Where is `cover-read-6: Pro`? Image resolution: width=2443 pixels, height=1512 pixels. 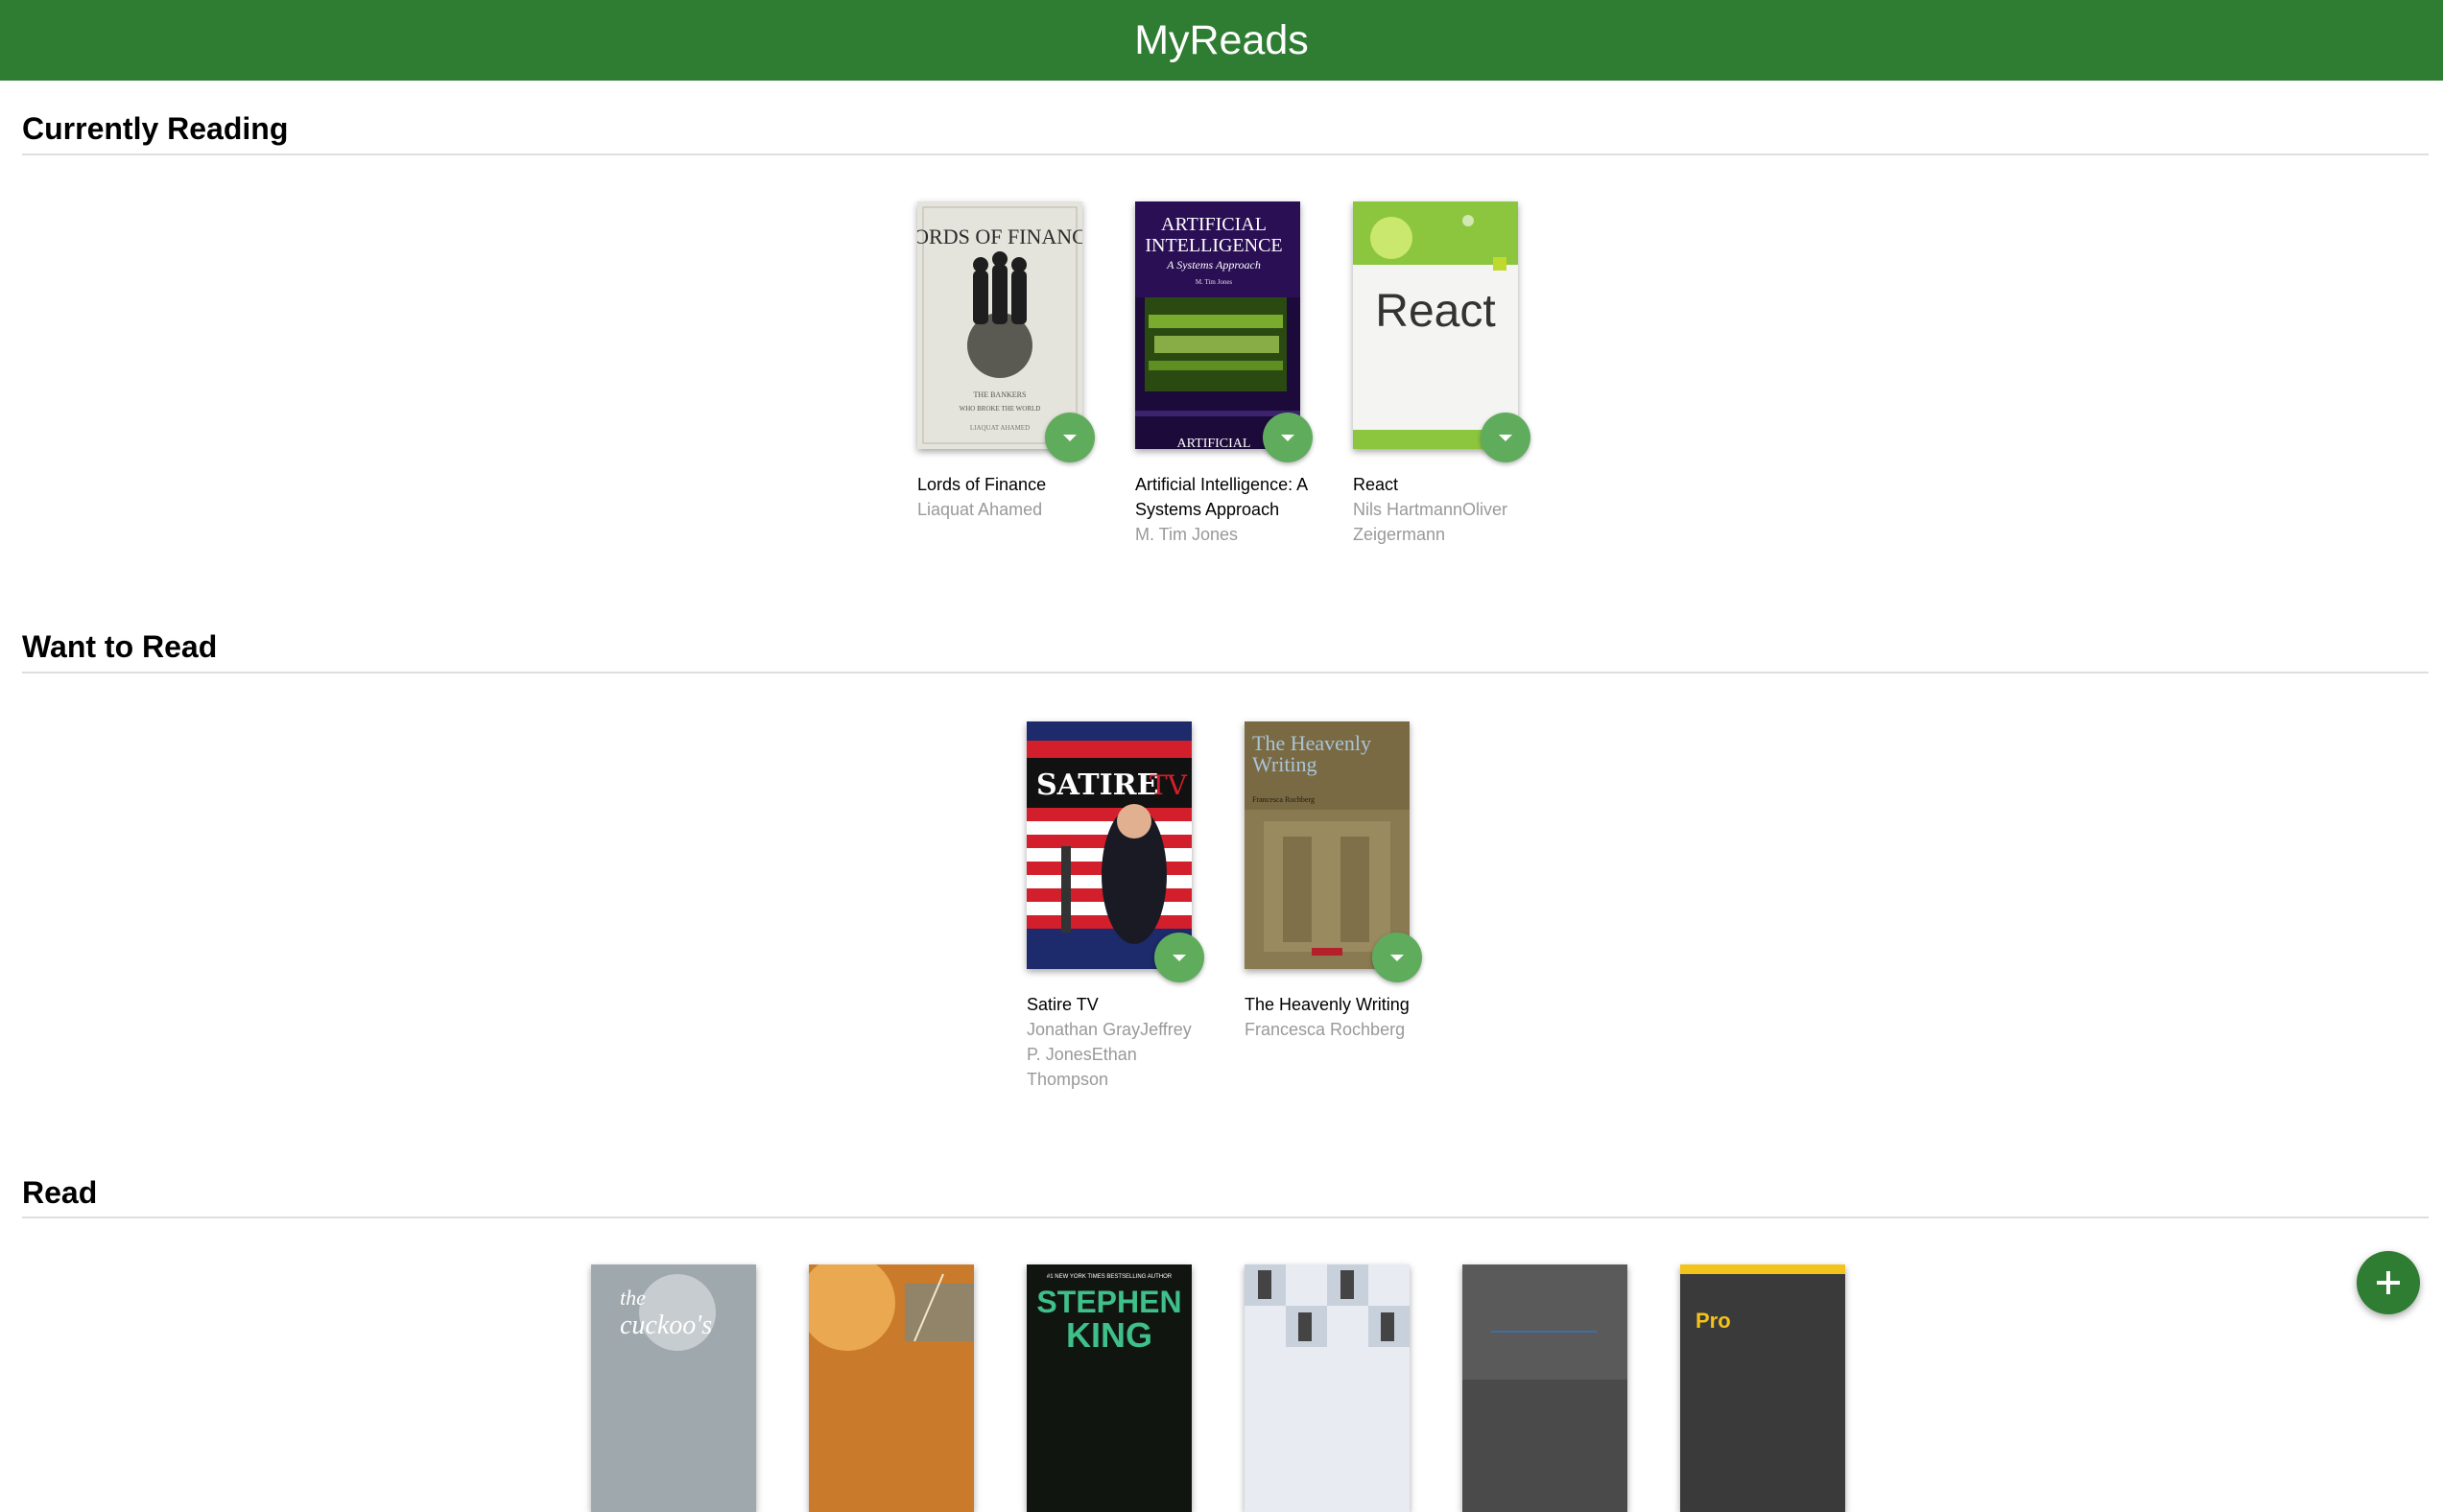 cover-read-6: Pro is located at coordinates (1762, 1388).